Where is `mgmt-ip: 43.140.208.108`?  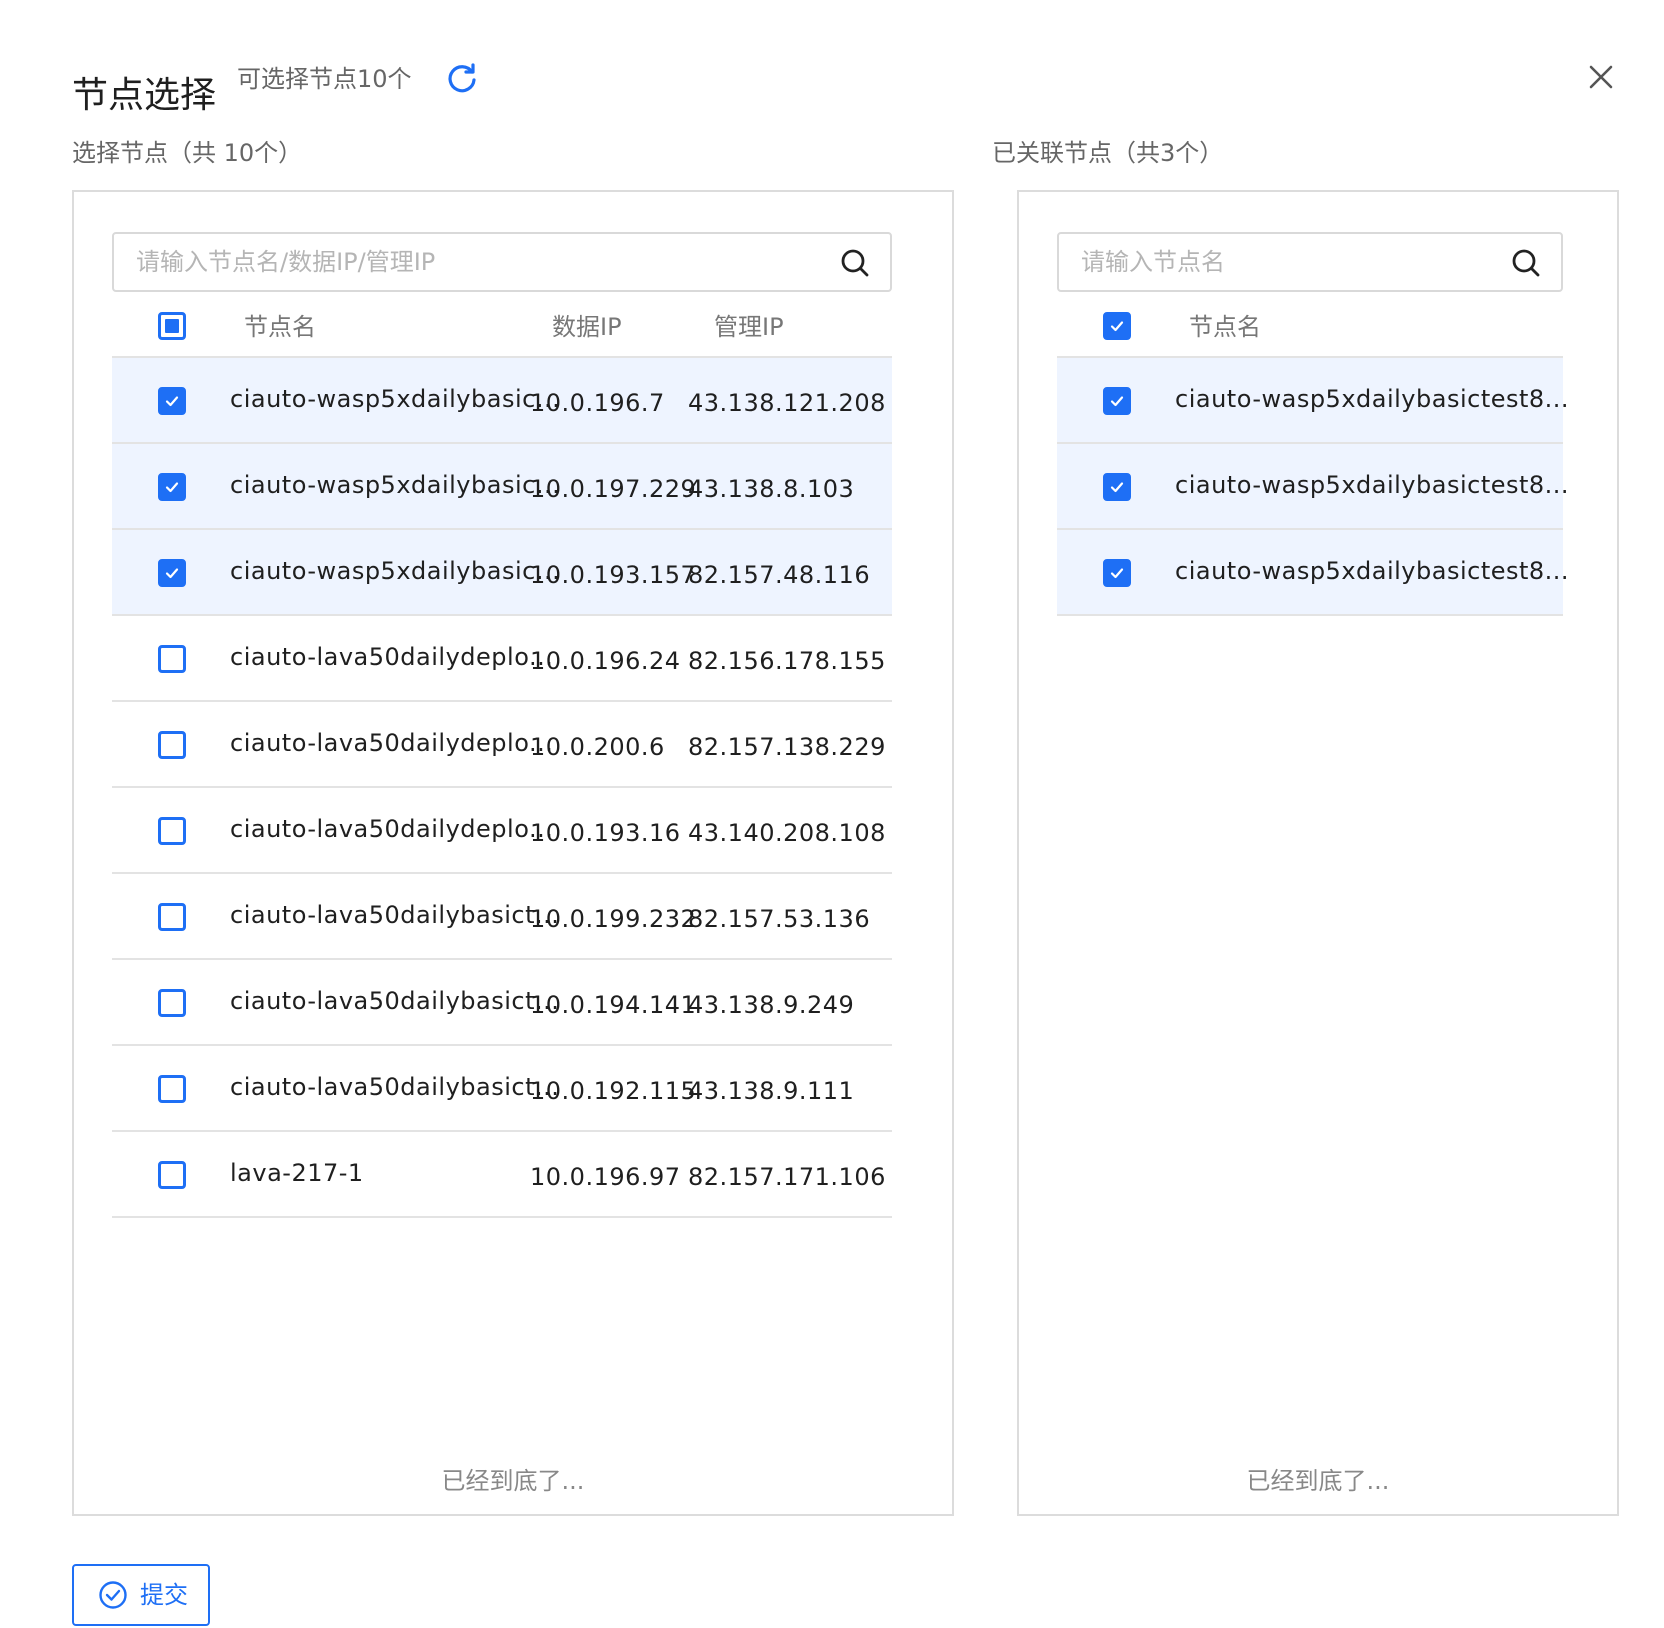
mgmt-ip: 43.140.208.108 is located at coordinates (787, 833).